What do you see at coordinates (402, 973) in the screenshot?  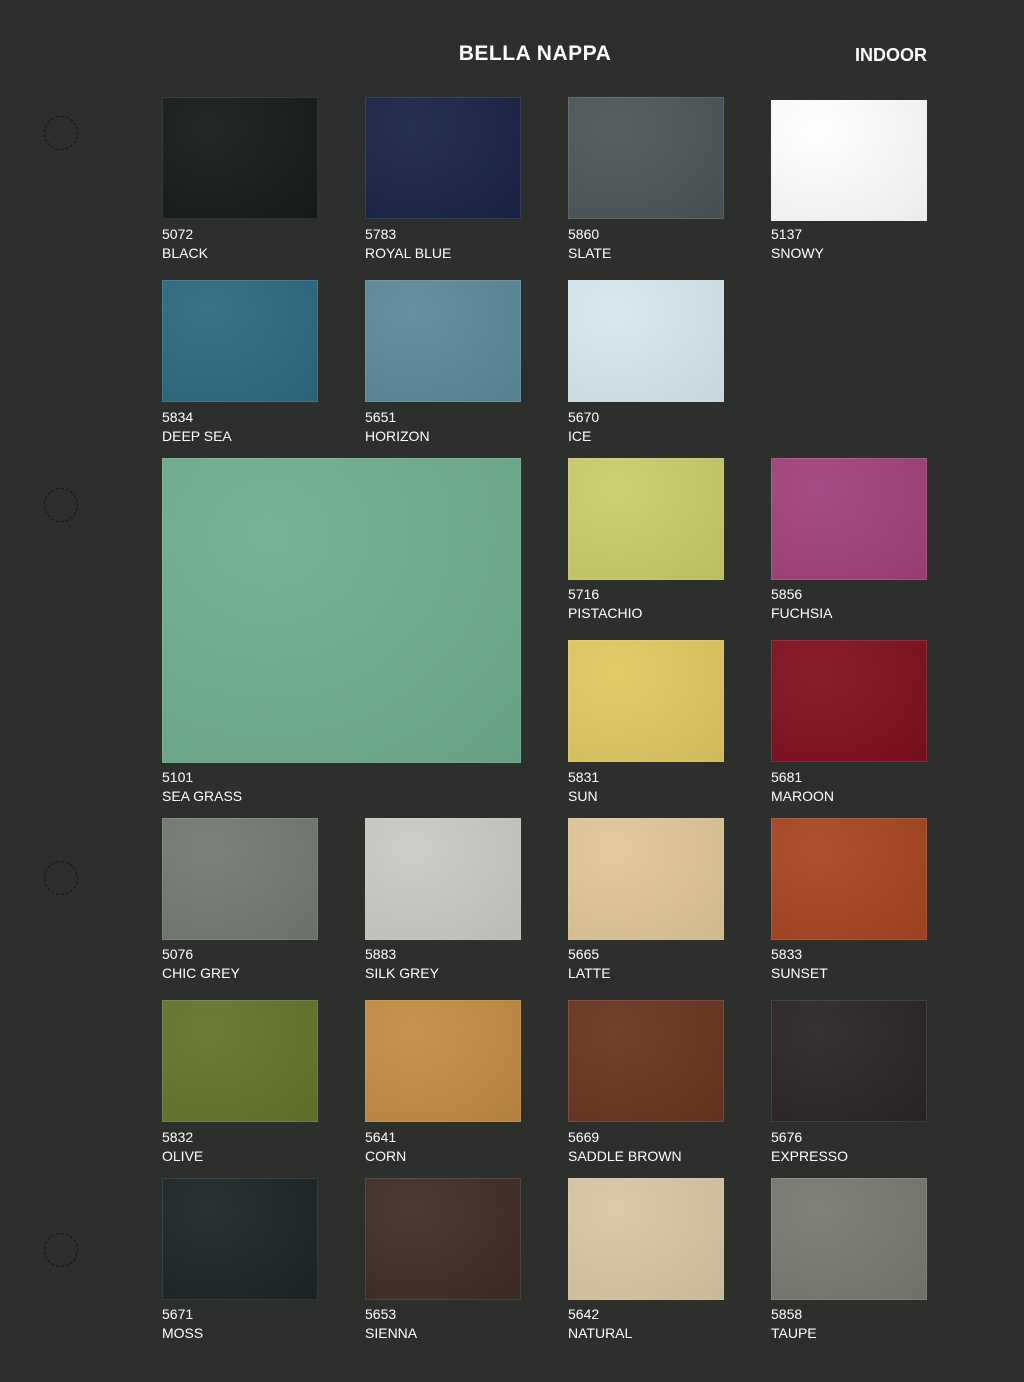 I see `swatch-name: SILK GREY` at bounding box center [402, 973].